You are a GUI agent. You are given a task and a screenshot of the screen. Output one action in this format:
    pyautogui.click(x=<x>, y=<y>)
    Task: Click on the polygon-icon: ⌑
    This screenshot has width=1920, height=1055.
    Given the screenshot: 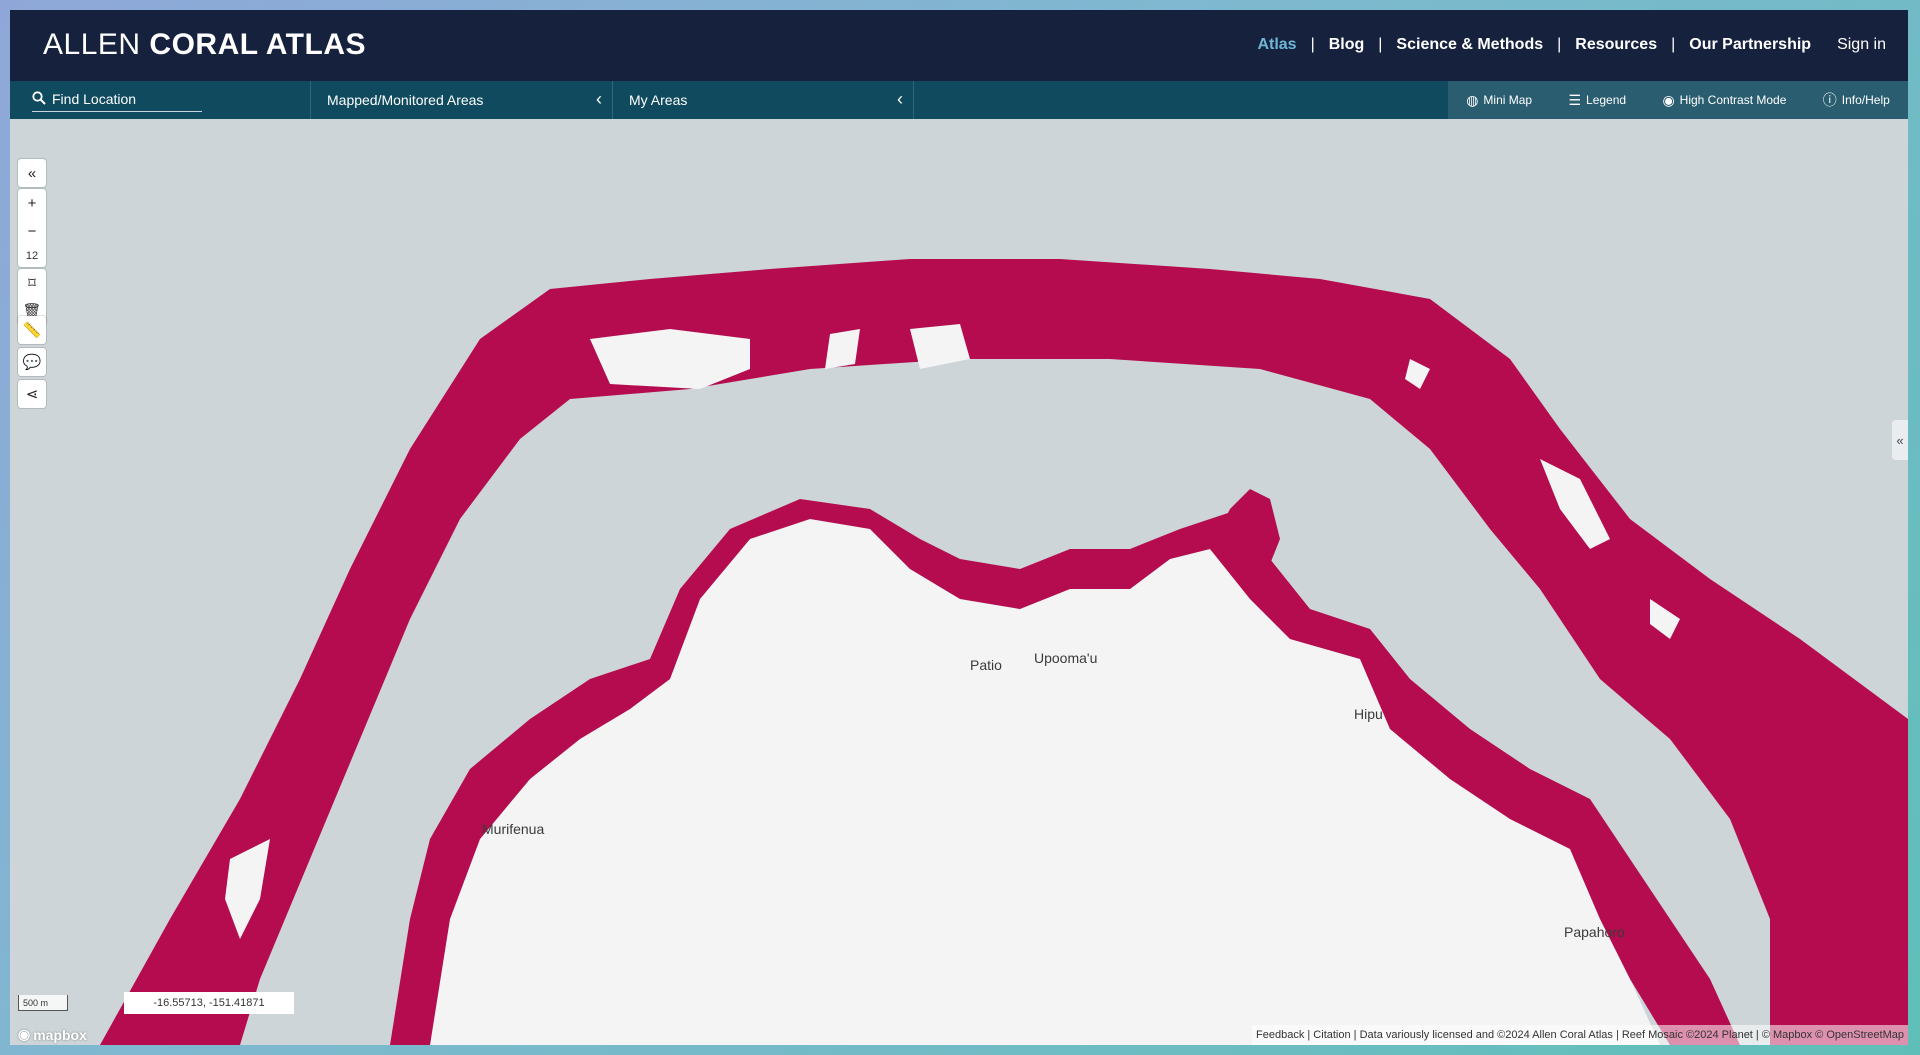 What is the action you would take?
    pyautogui.click(x=32, y=283)
    